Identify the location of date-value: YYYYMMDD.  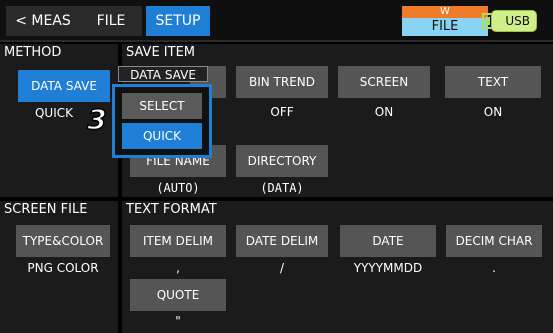
(388, 268).